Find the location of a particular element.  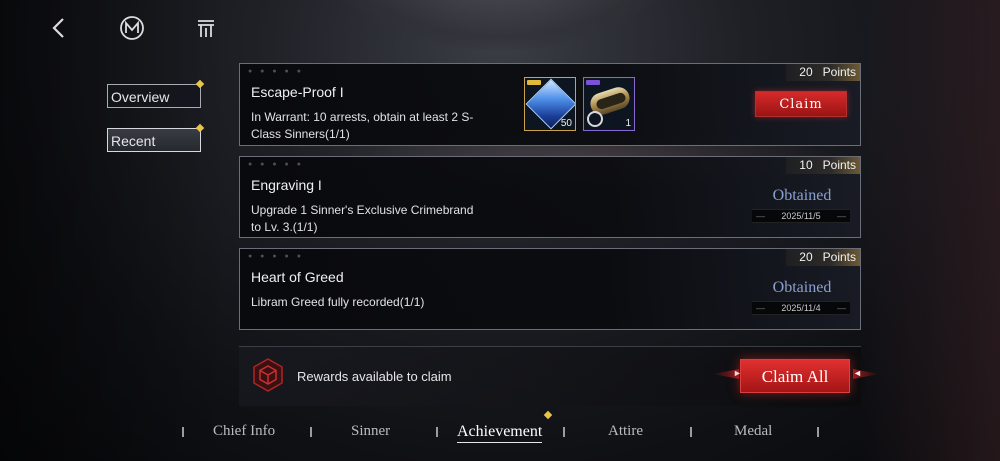

tab-medal: Medal is located at coordinates (753, 431).